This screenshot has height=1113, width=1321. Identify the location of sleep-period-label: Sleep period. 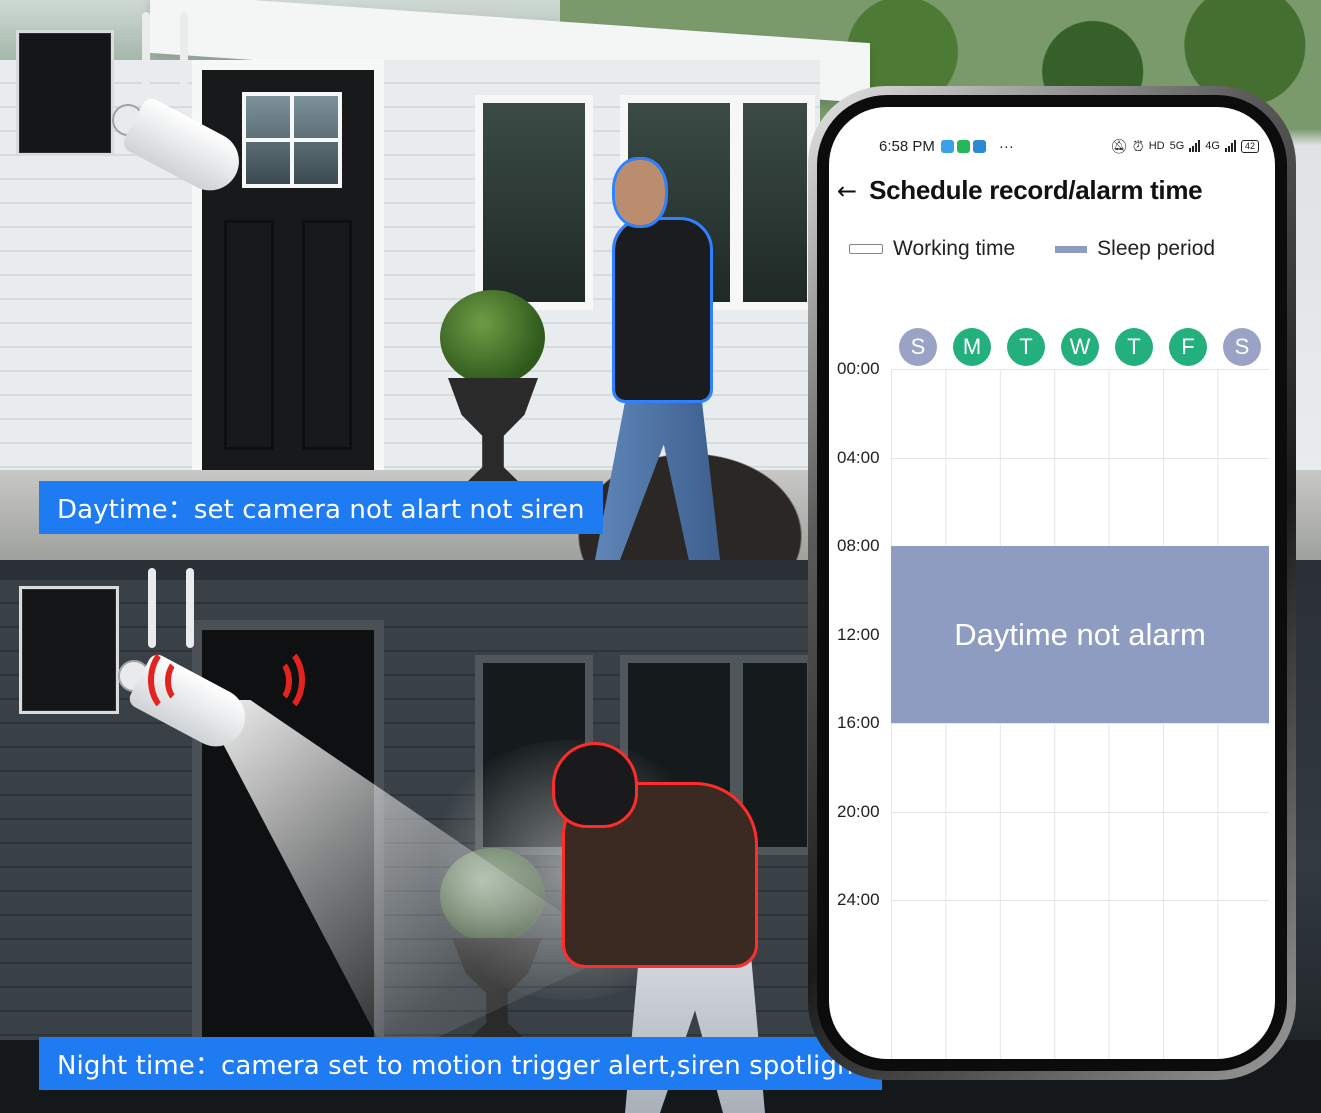
(1156, 248).